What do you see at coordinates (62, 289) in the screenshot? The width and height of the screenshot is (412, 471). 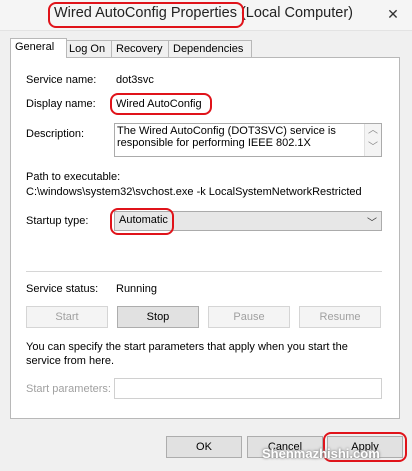 I see `service-status-label: Service status:` at bounding box center [62, 289].